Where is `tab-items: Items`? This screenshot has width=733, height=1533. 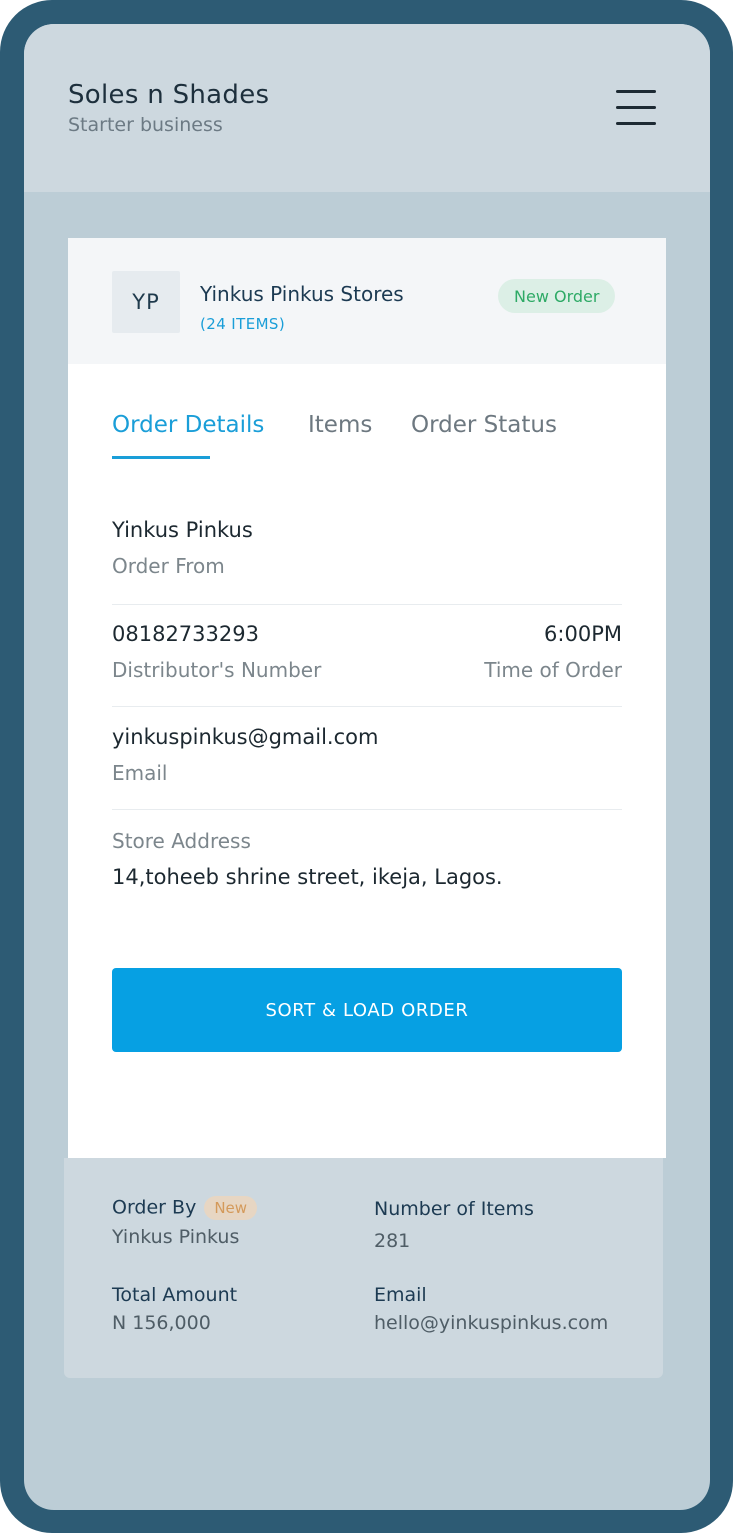
tab-items: Items is located at coordinates (340, 425).